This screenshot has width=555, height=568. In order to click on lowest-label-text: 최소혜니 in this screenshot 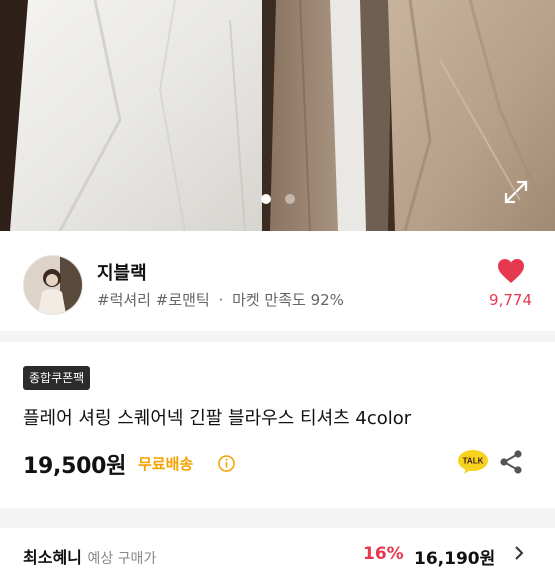, I will do `click(52, 557)`.